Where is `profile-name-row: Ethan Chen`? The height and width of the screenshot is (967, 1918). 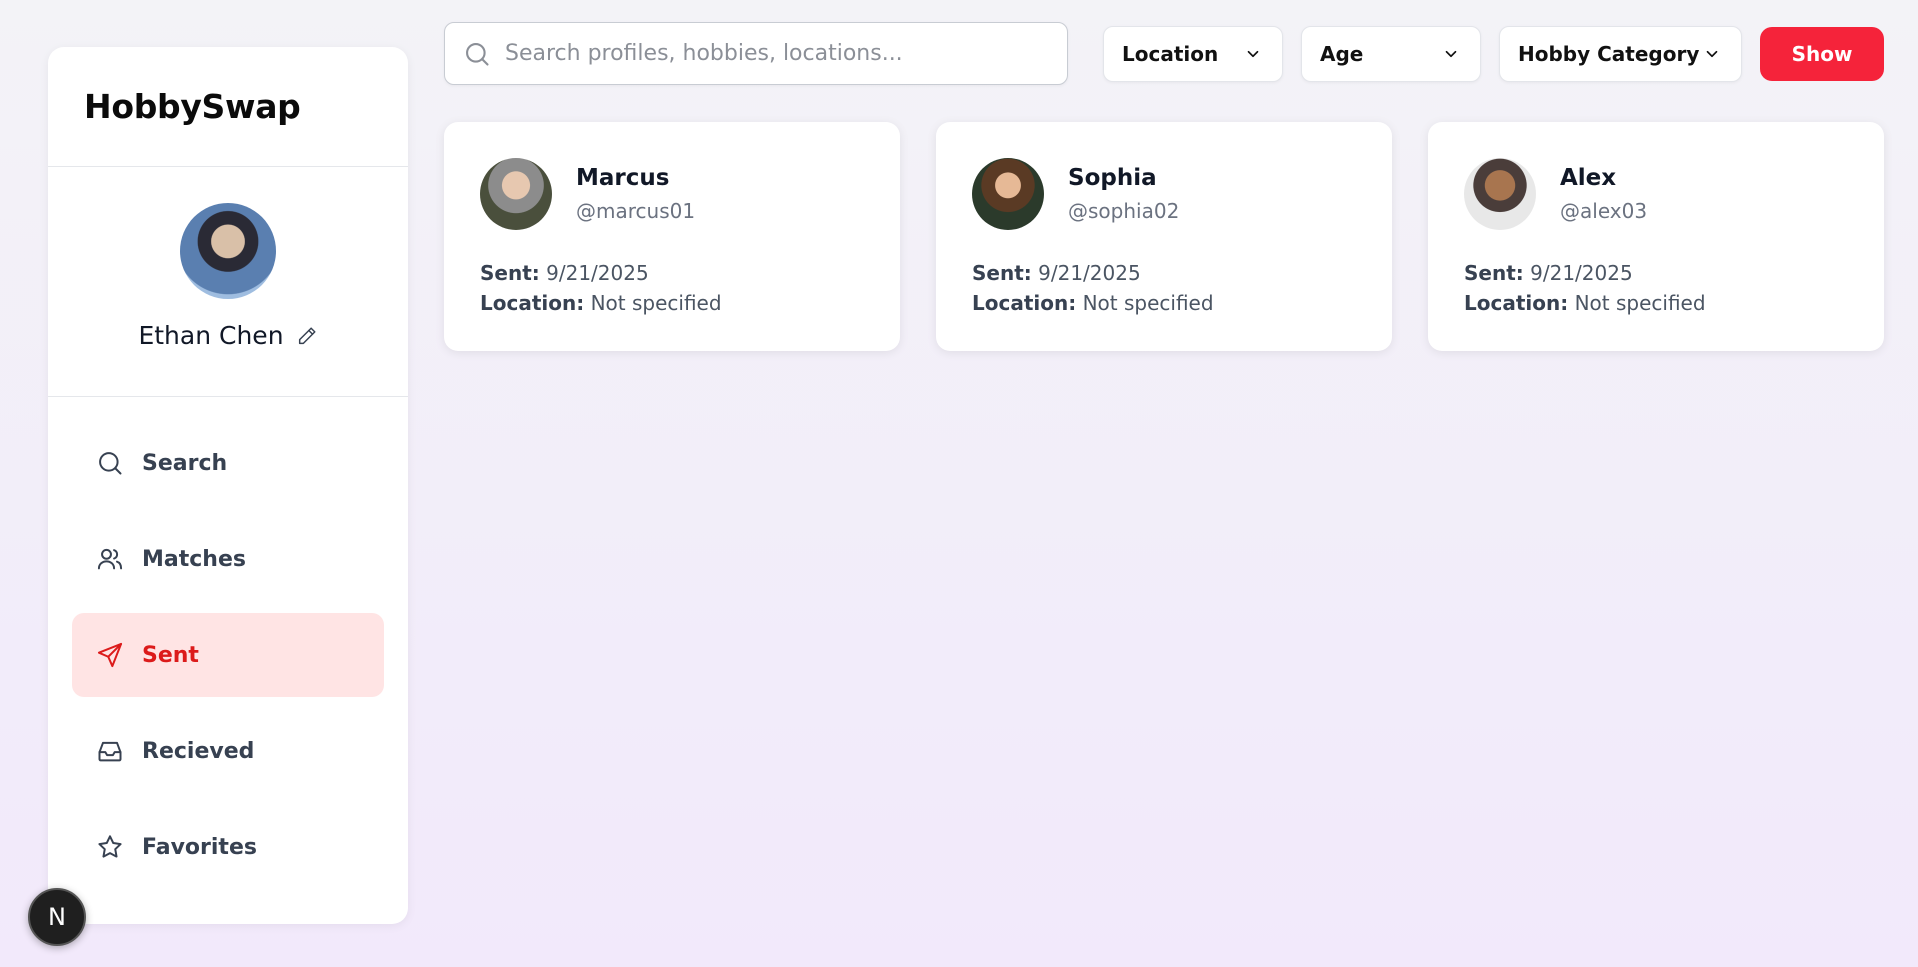
profile-name-row: Ethan Chen is located at coordinates (227, 335).